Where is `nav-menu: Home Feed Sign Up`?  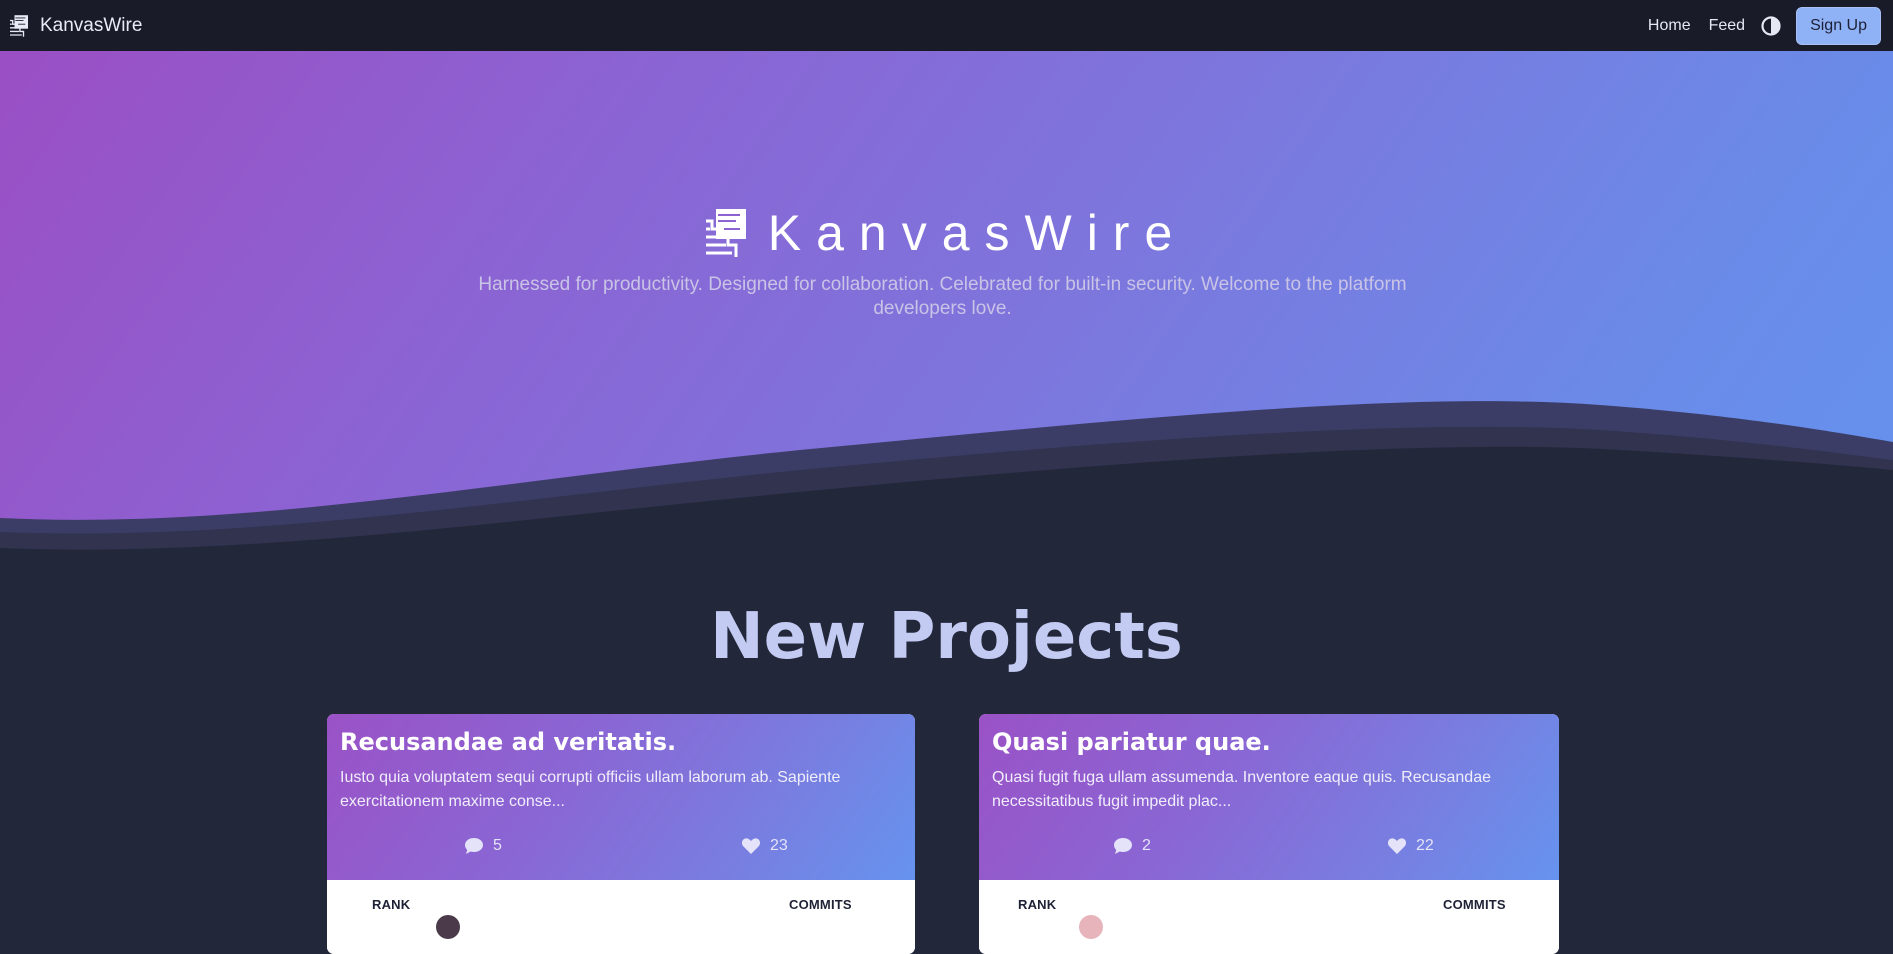 nav-menu: Home Feed Sign Up is located at coordinates (1755, 25).